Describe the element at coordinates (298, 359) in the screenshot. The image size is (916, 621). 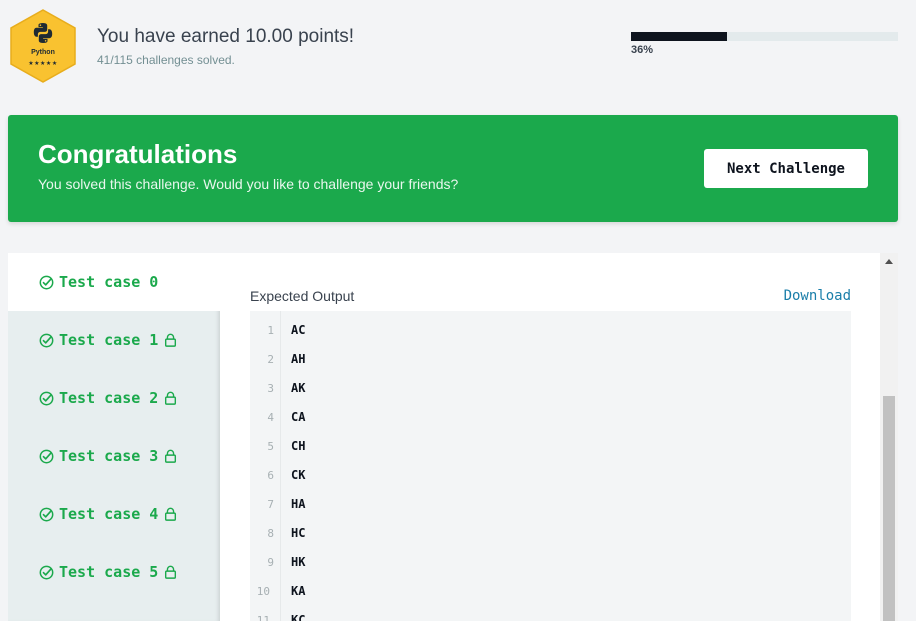
I see `line-text: AH` at that location.